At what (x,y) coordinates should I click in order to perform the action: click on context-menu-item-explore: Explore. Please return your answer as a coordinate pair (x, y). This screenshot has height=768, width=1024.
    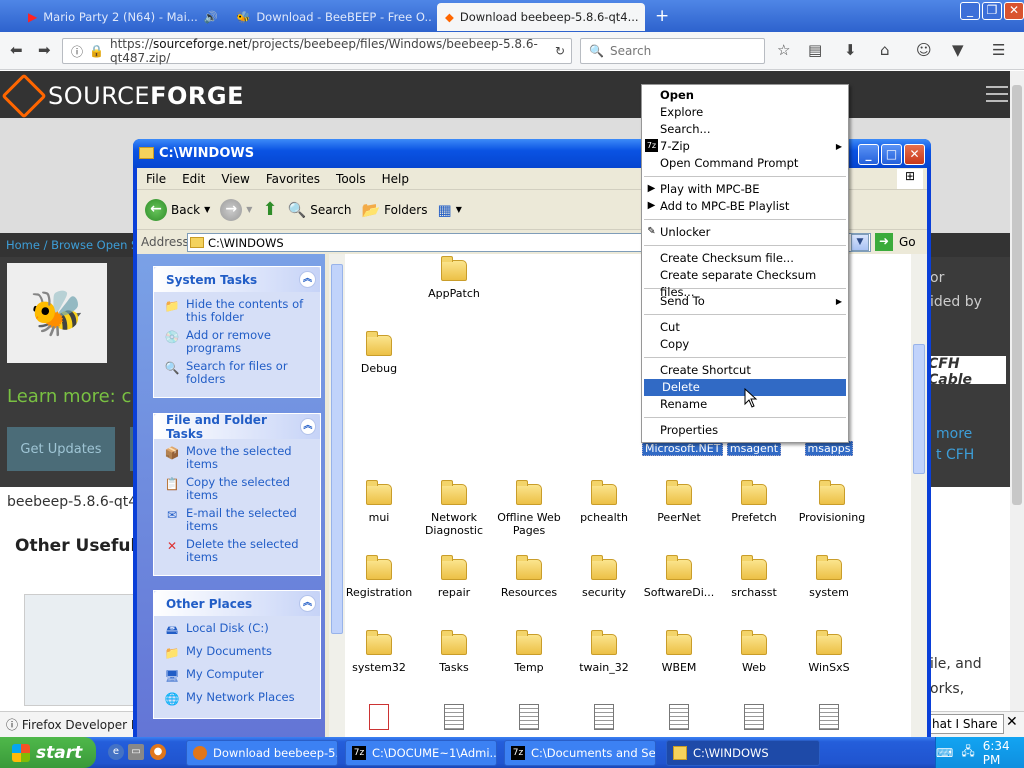
    Looking at the image, I should click on (745, 112).